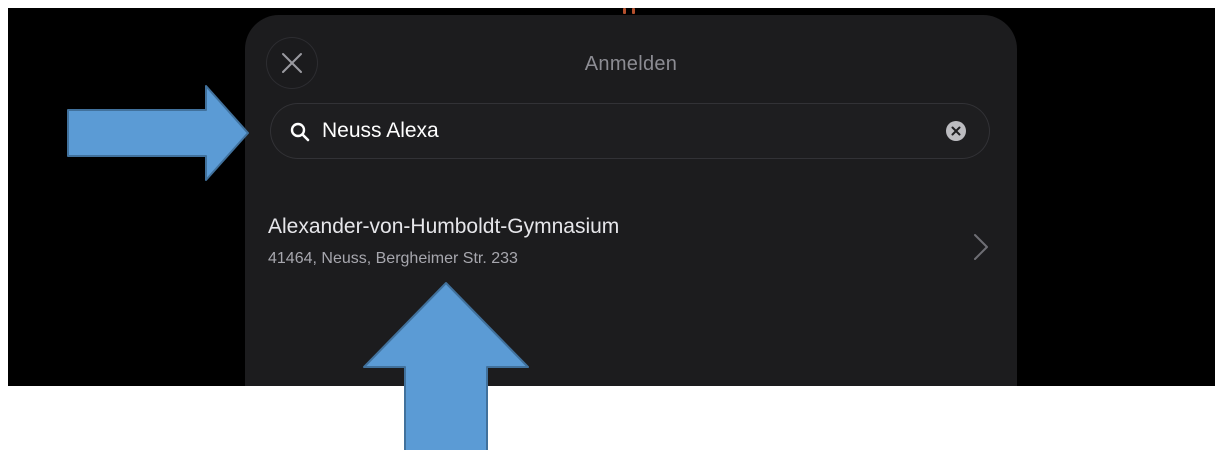 This screenshot has height=450, width=1215. I want to click on annotation-arrow-right, so click(158, 133).